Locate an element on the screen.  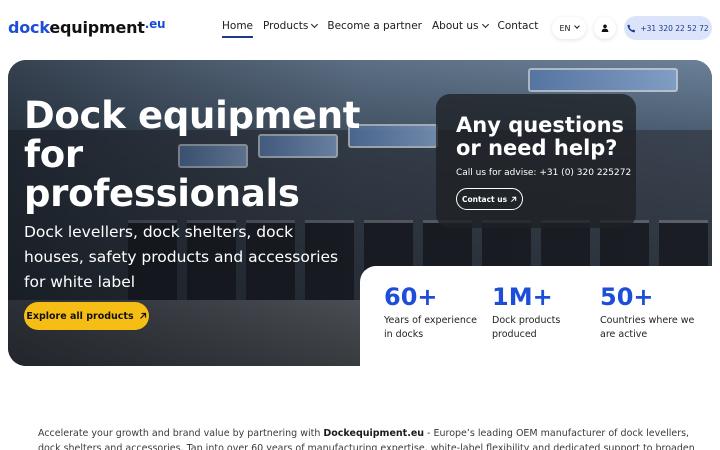
stat-countries: 50+ Countries where we are active is located at coordinates (650, 312).